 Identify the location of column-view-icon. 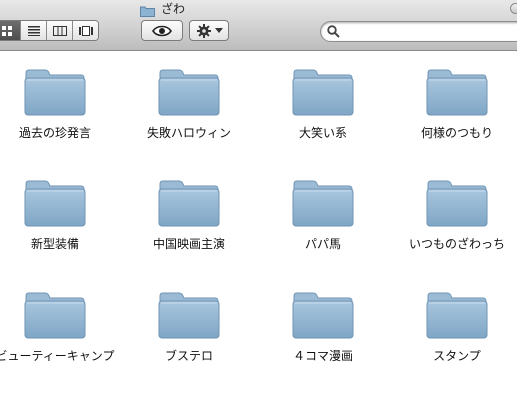
(59, 30).